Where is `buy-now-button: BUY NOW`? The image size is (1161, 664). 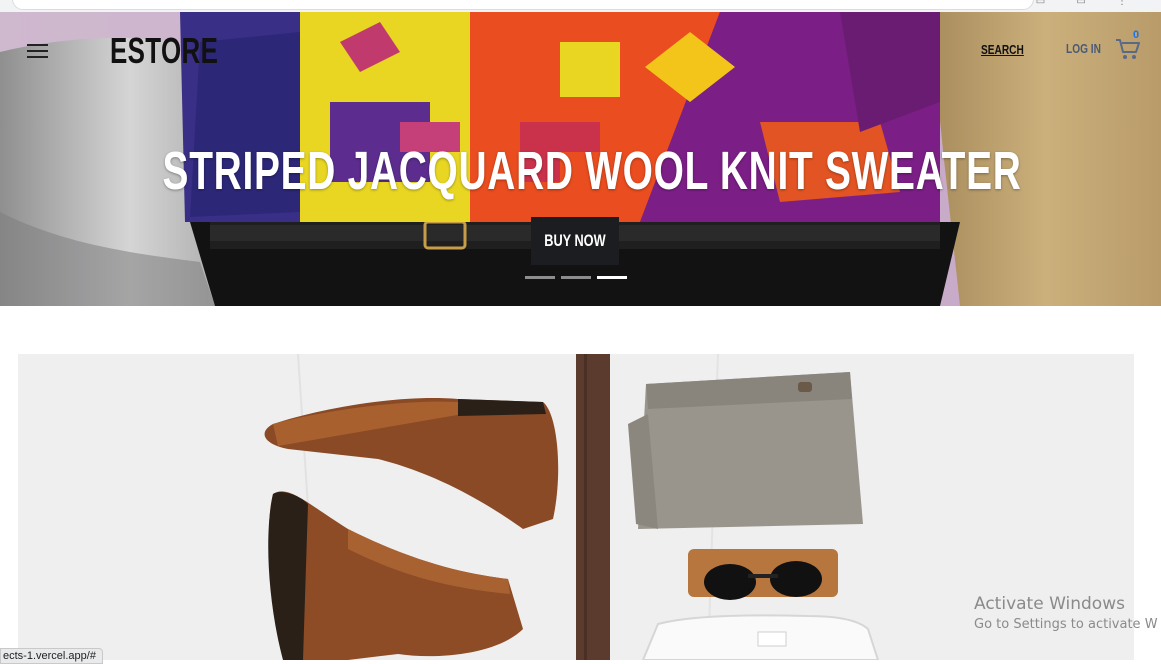
buy-now-button: BUY NOW is located at coordinates (575, 241).